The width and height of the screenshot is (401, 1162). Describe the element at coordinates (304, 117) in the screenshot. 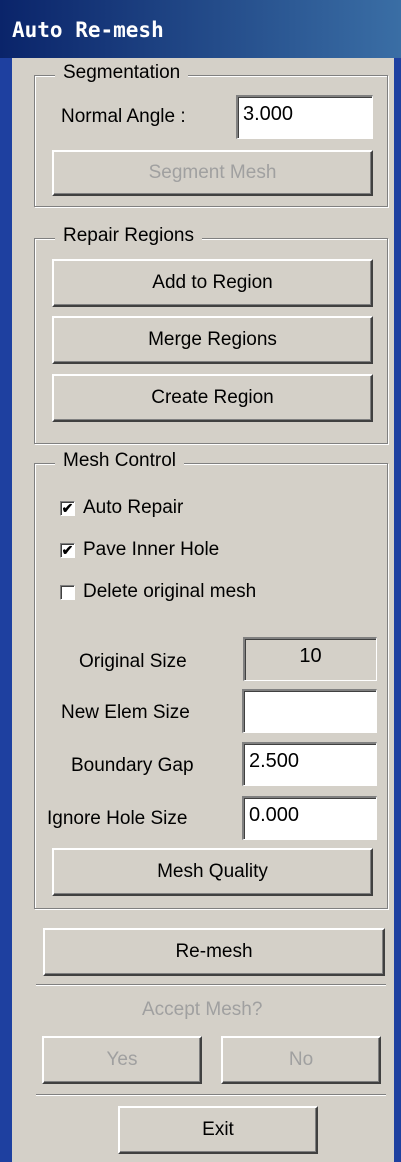

I see `normal-angle-input: 3.000` at that location.